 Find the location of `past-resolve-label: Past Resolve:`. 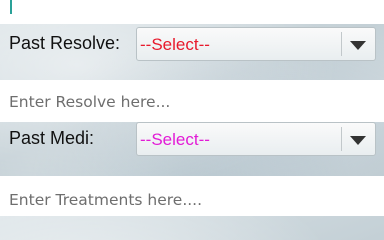

past-resolve-label: Past Resolve: is located at coordinates (65, 43).